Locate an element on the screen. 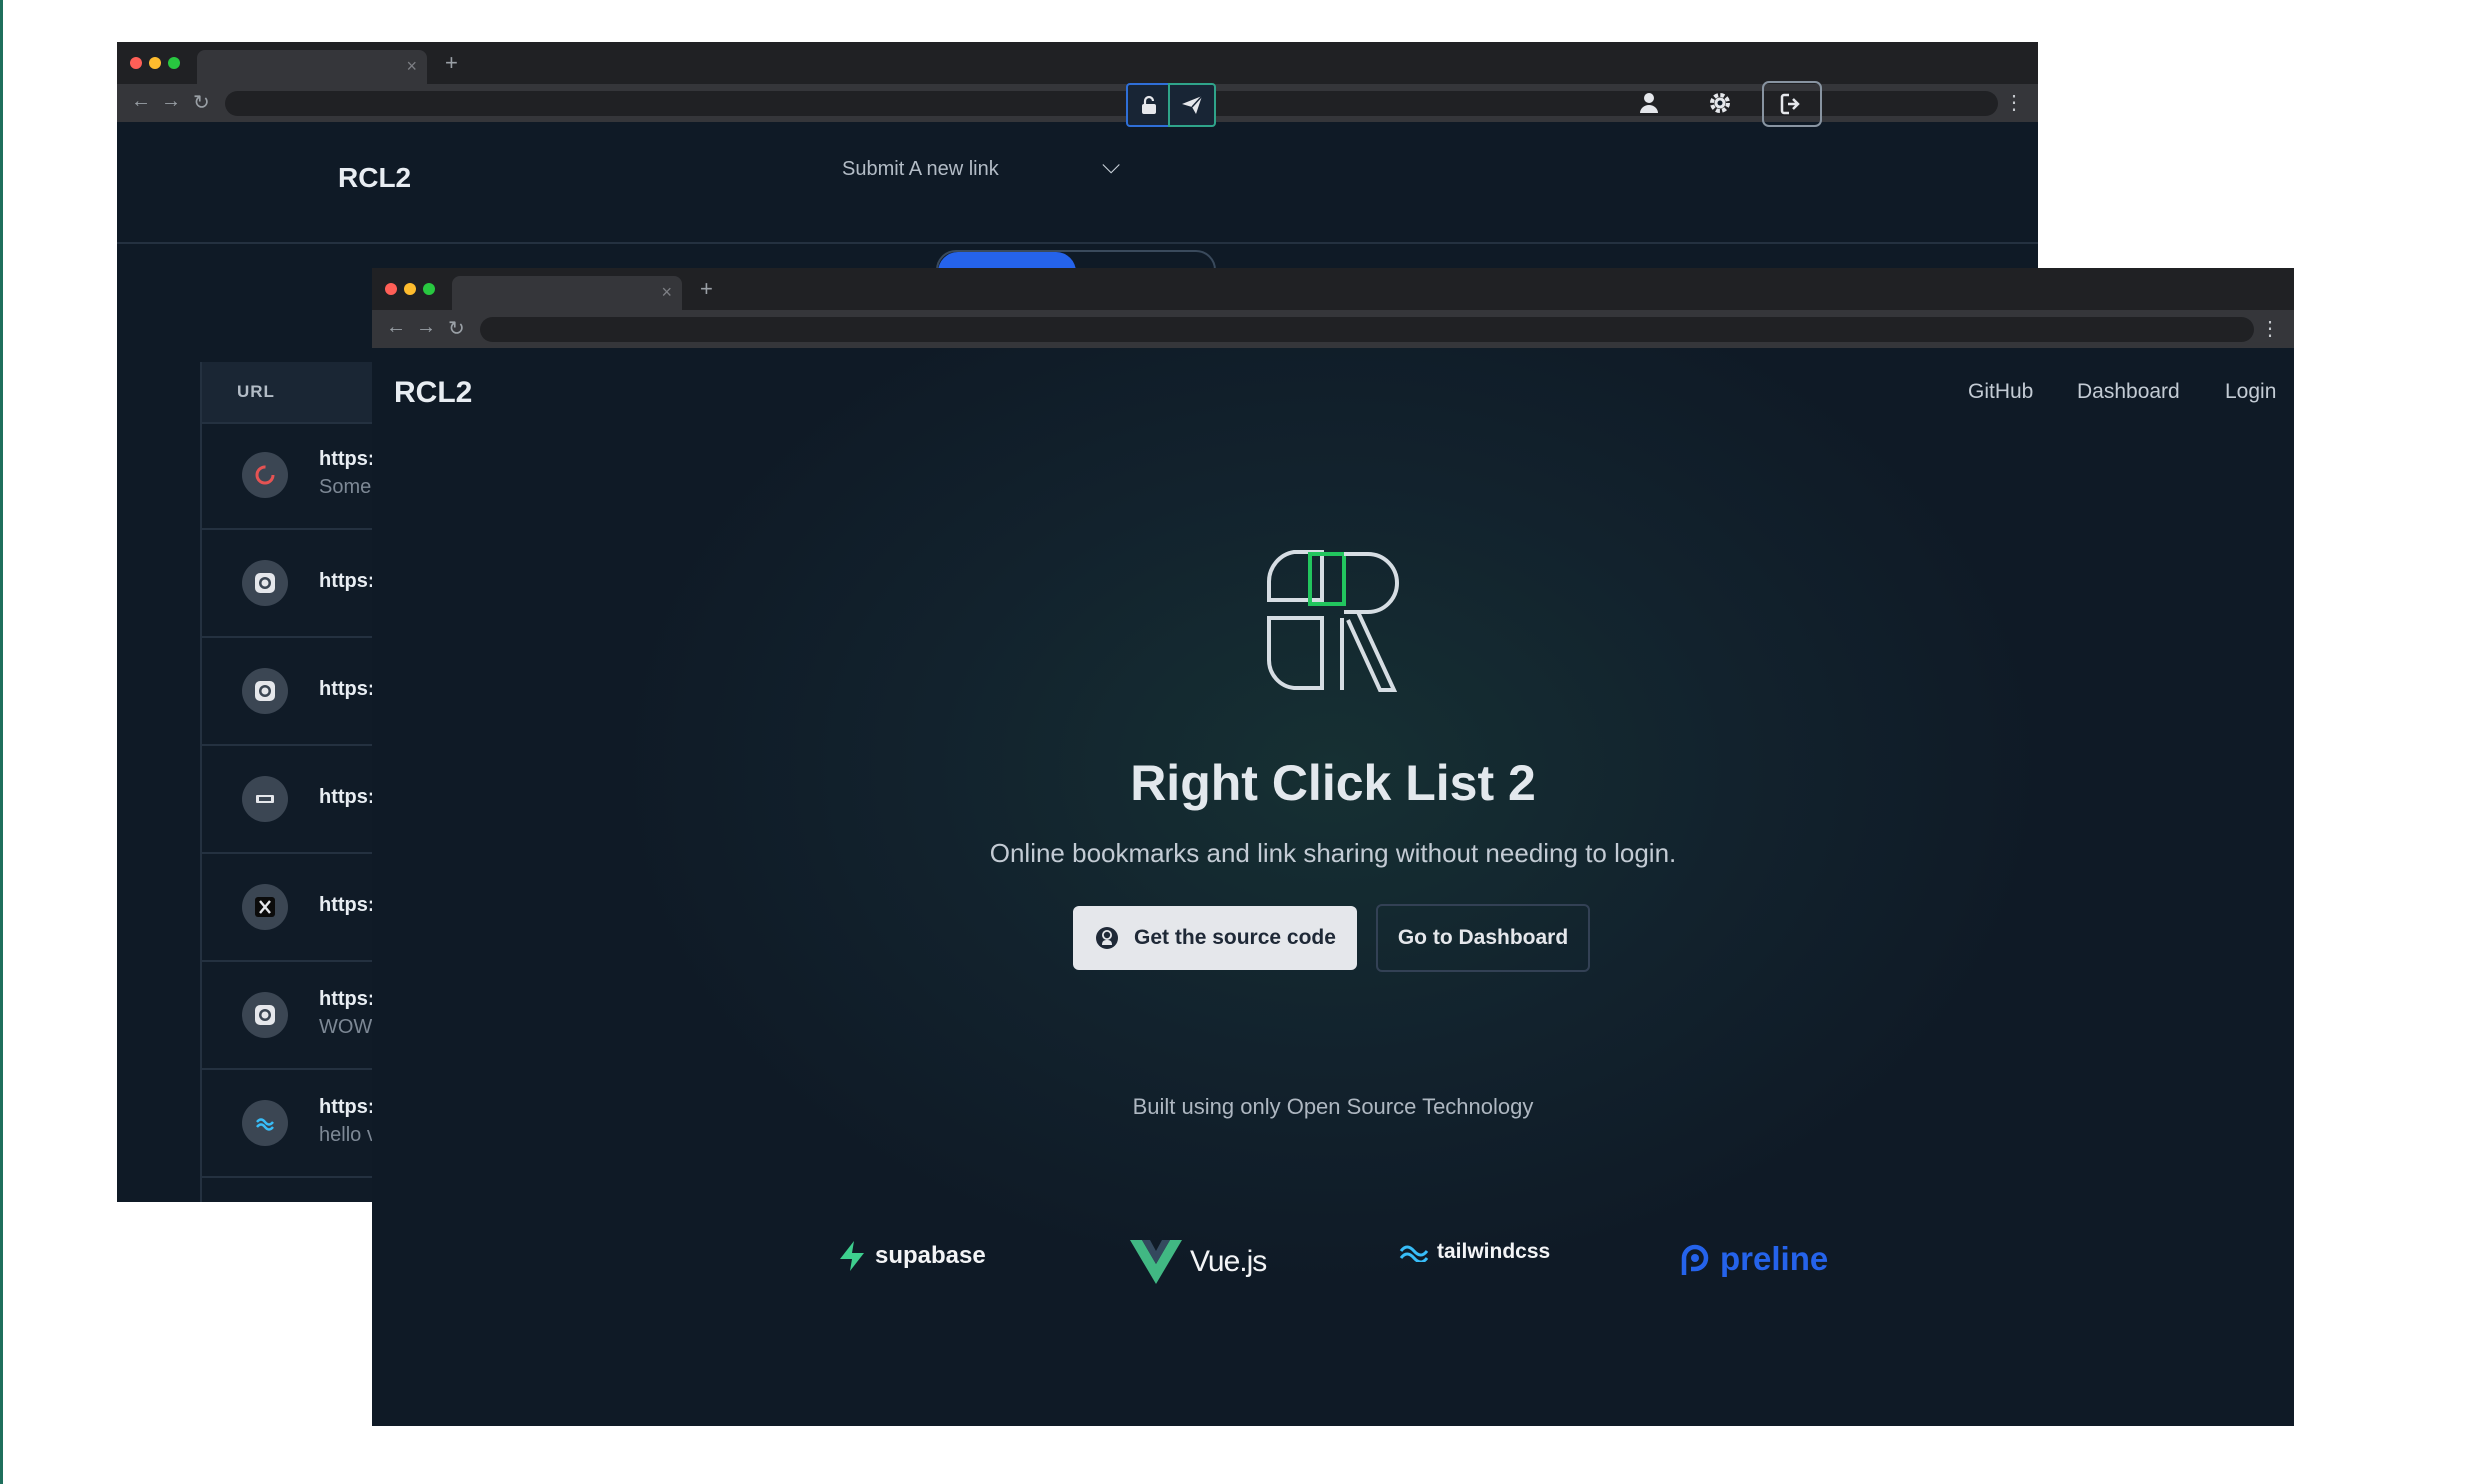 This screenshot has width=2486, height=1484. chevron-down-icon: ⌵ is located at coordinates (1111, 165).